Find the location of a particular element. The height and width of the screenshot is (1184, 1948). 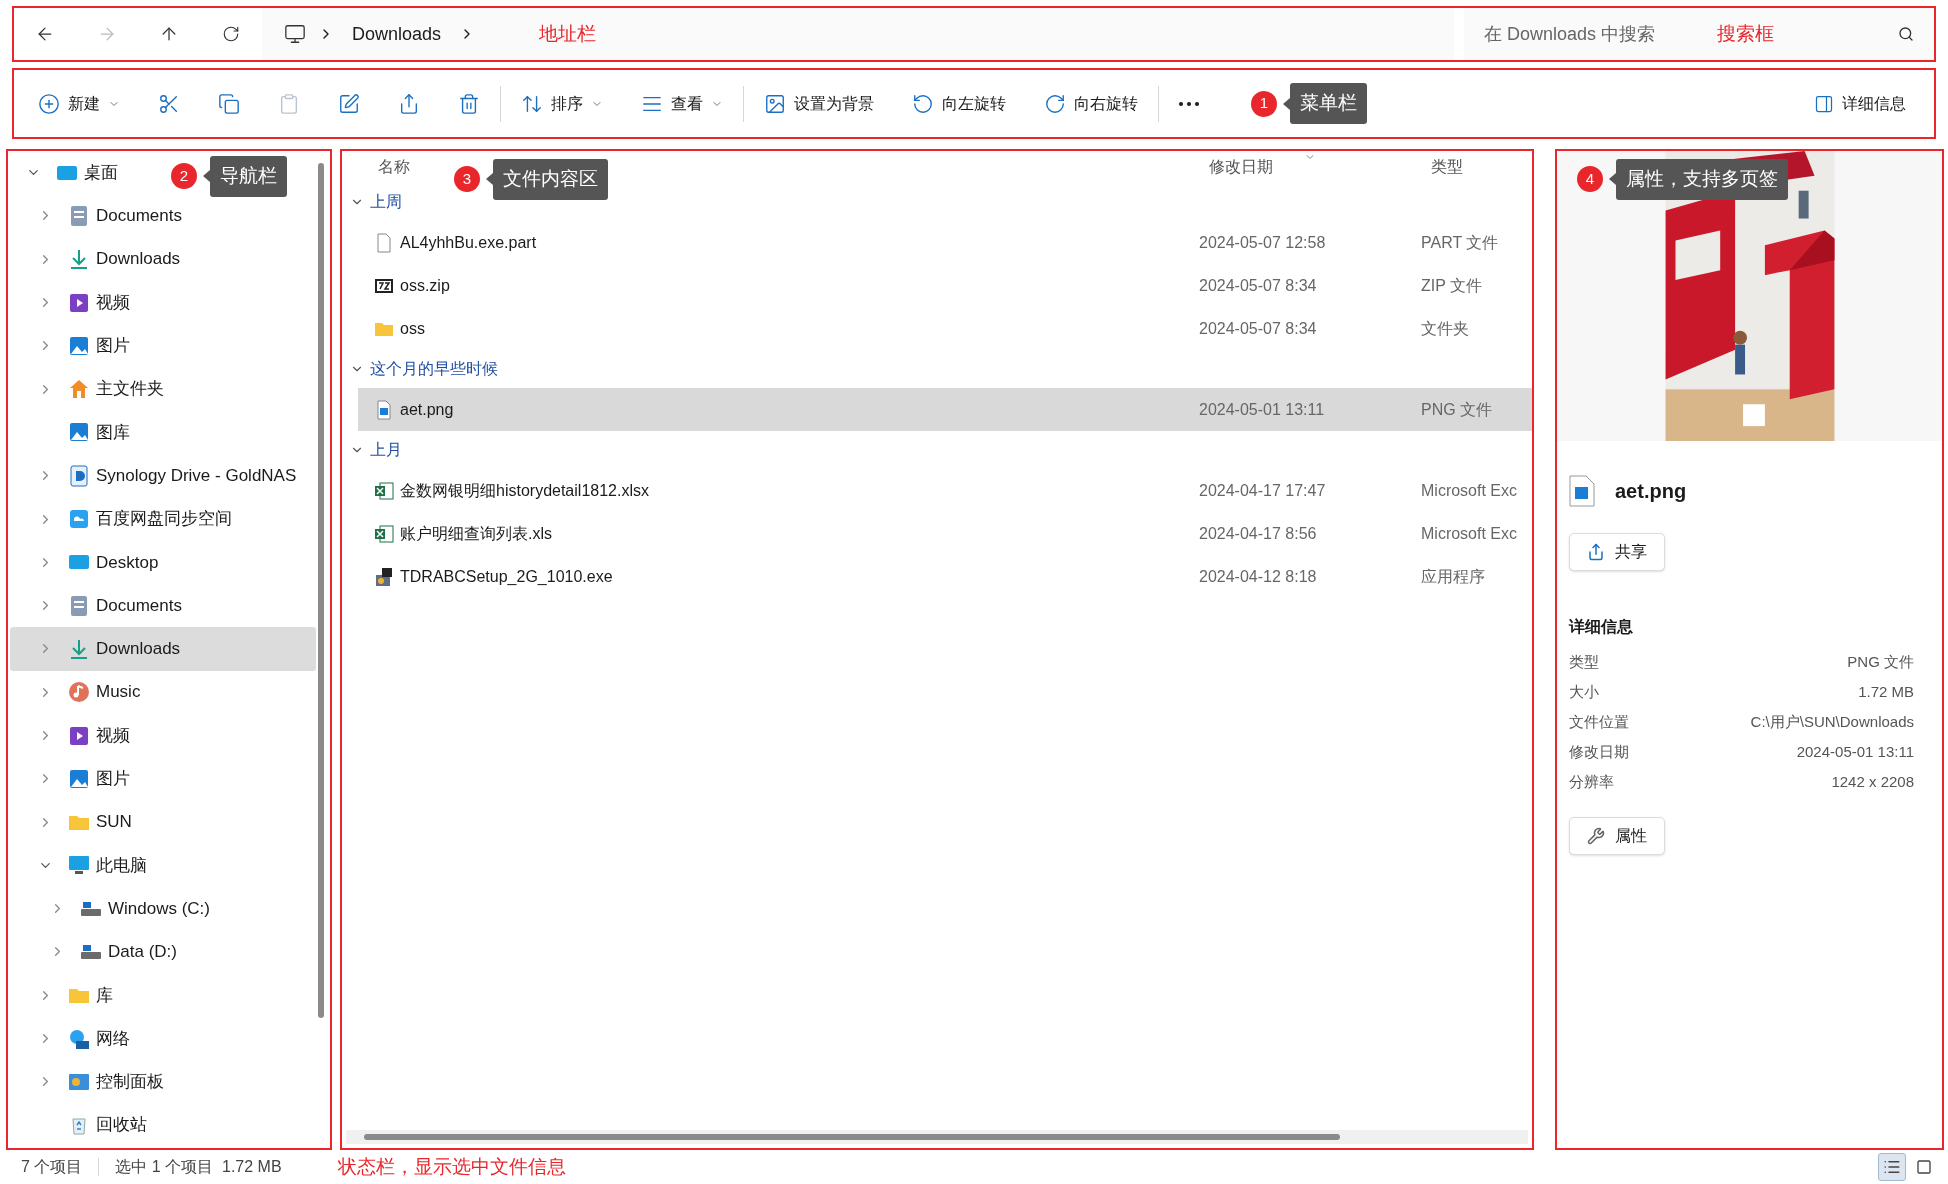

file-name: AL4yhhBu.exe.part is located at coordinates (468, 242).